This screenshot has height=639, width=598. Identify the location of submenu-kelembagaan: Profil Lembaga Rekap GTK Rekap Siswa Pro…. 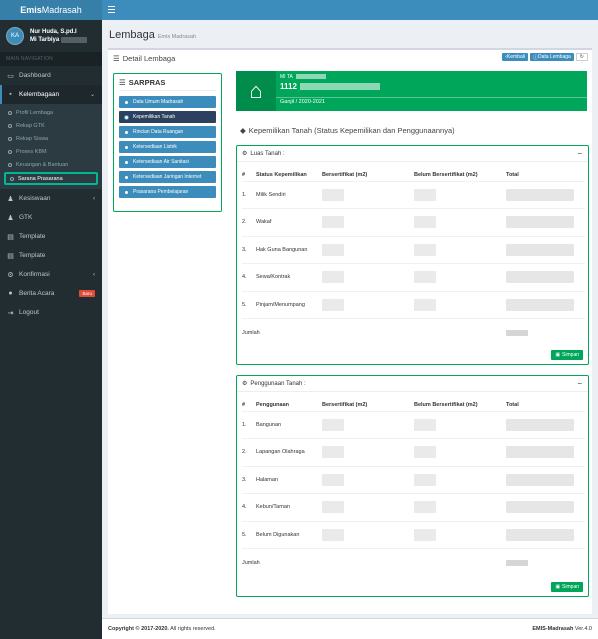
(51, 146).